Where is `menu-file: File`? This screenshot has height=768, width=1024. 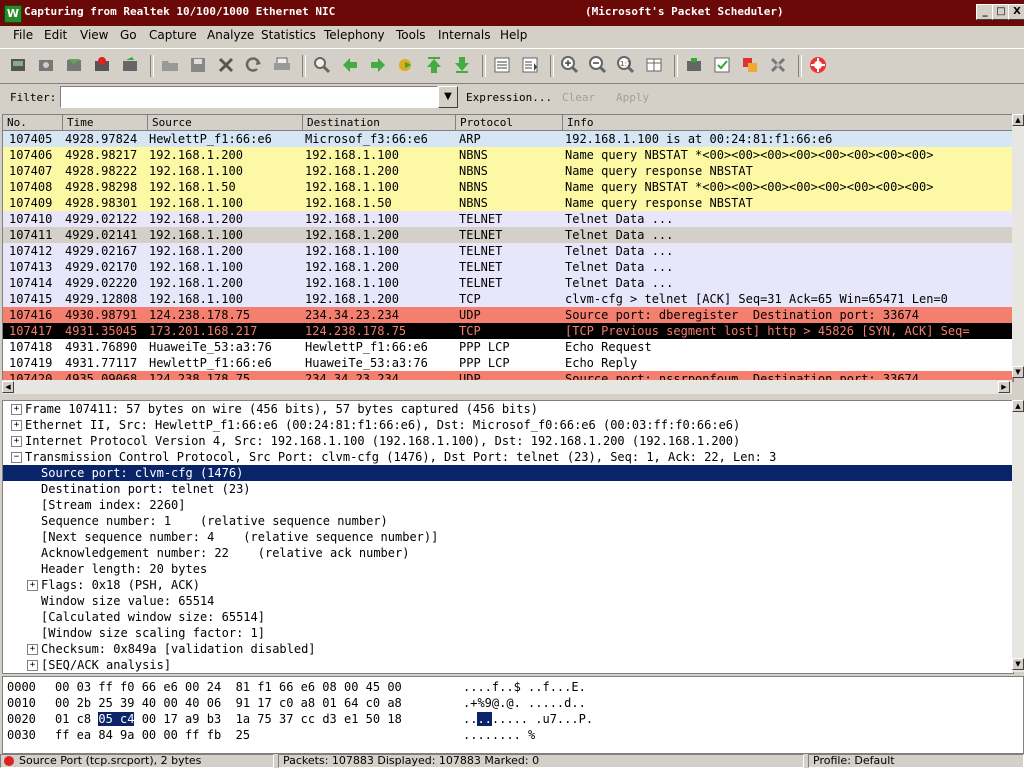
menu-file: File is located at coordinates (23, 35).